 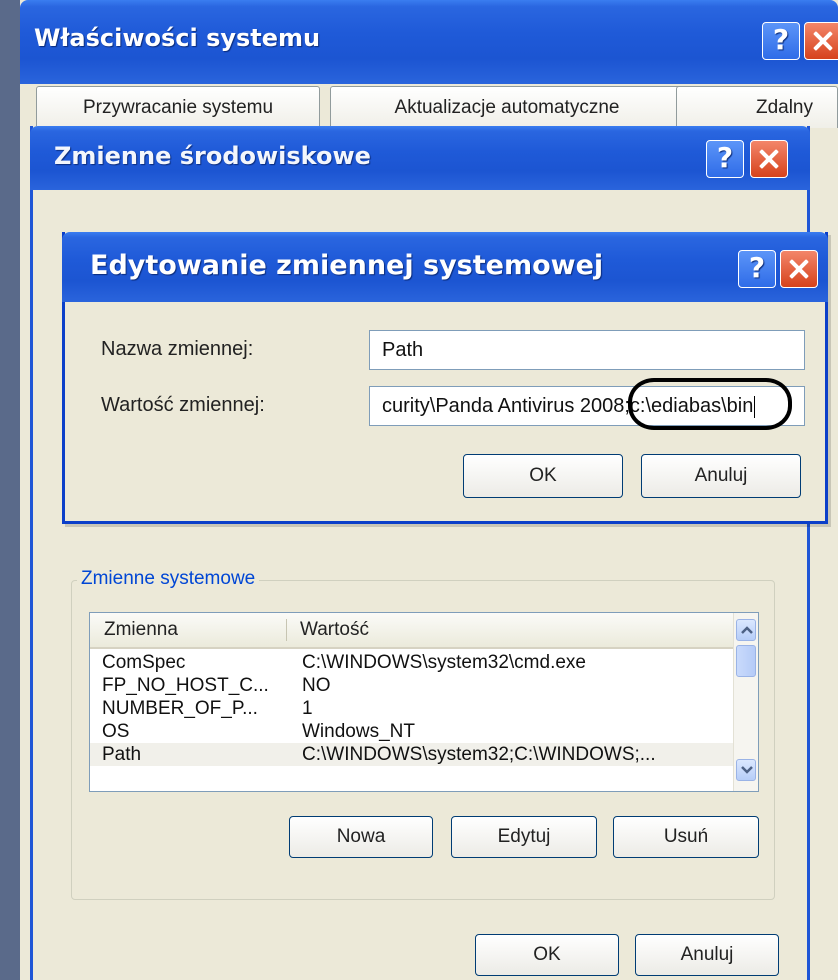 What do you see at coordinates (307, 708) in the screenshot?
I see `row-value: 1` at bounding box center [307, 708].